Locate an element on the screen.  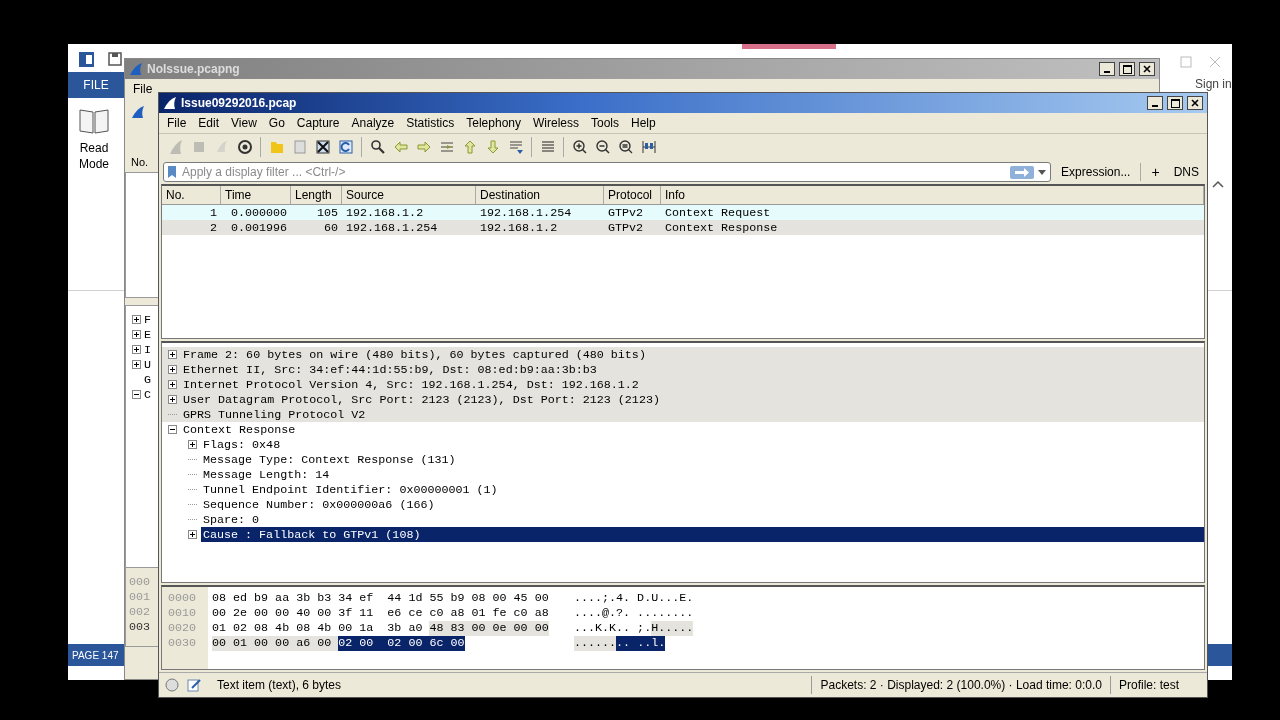
file-tab: FILE is located at coordinates (96, 85).